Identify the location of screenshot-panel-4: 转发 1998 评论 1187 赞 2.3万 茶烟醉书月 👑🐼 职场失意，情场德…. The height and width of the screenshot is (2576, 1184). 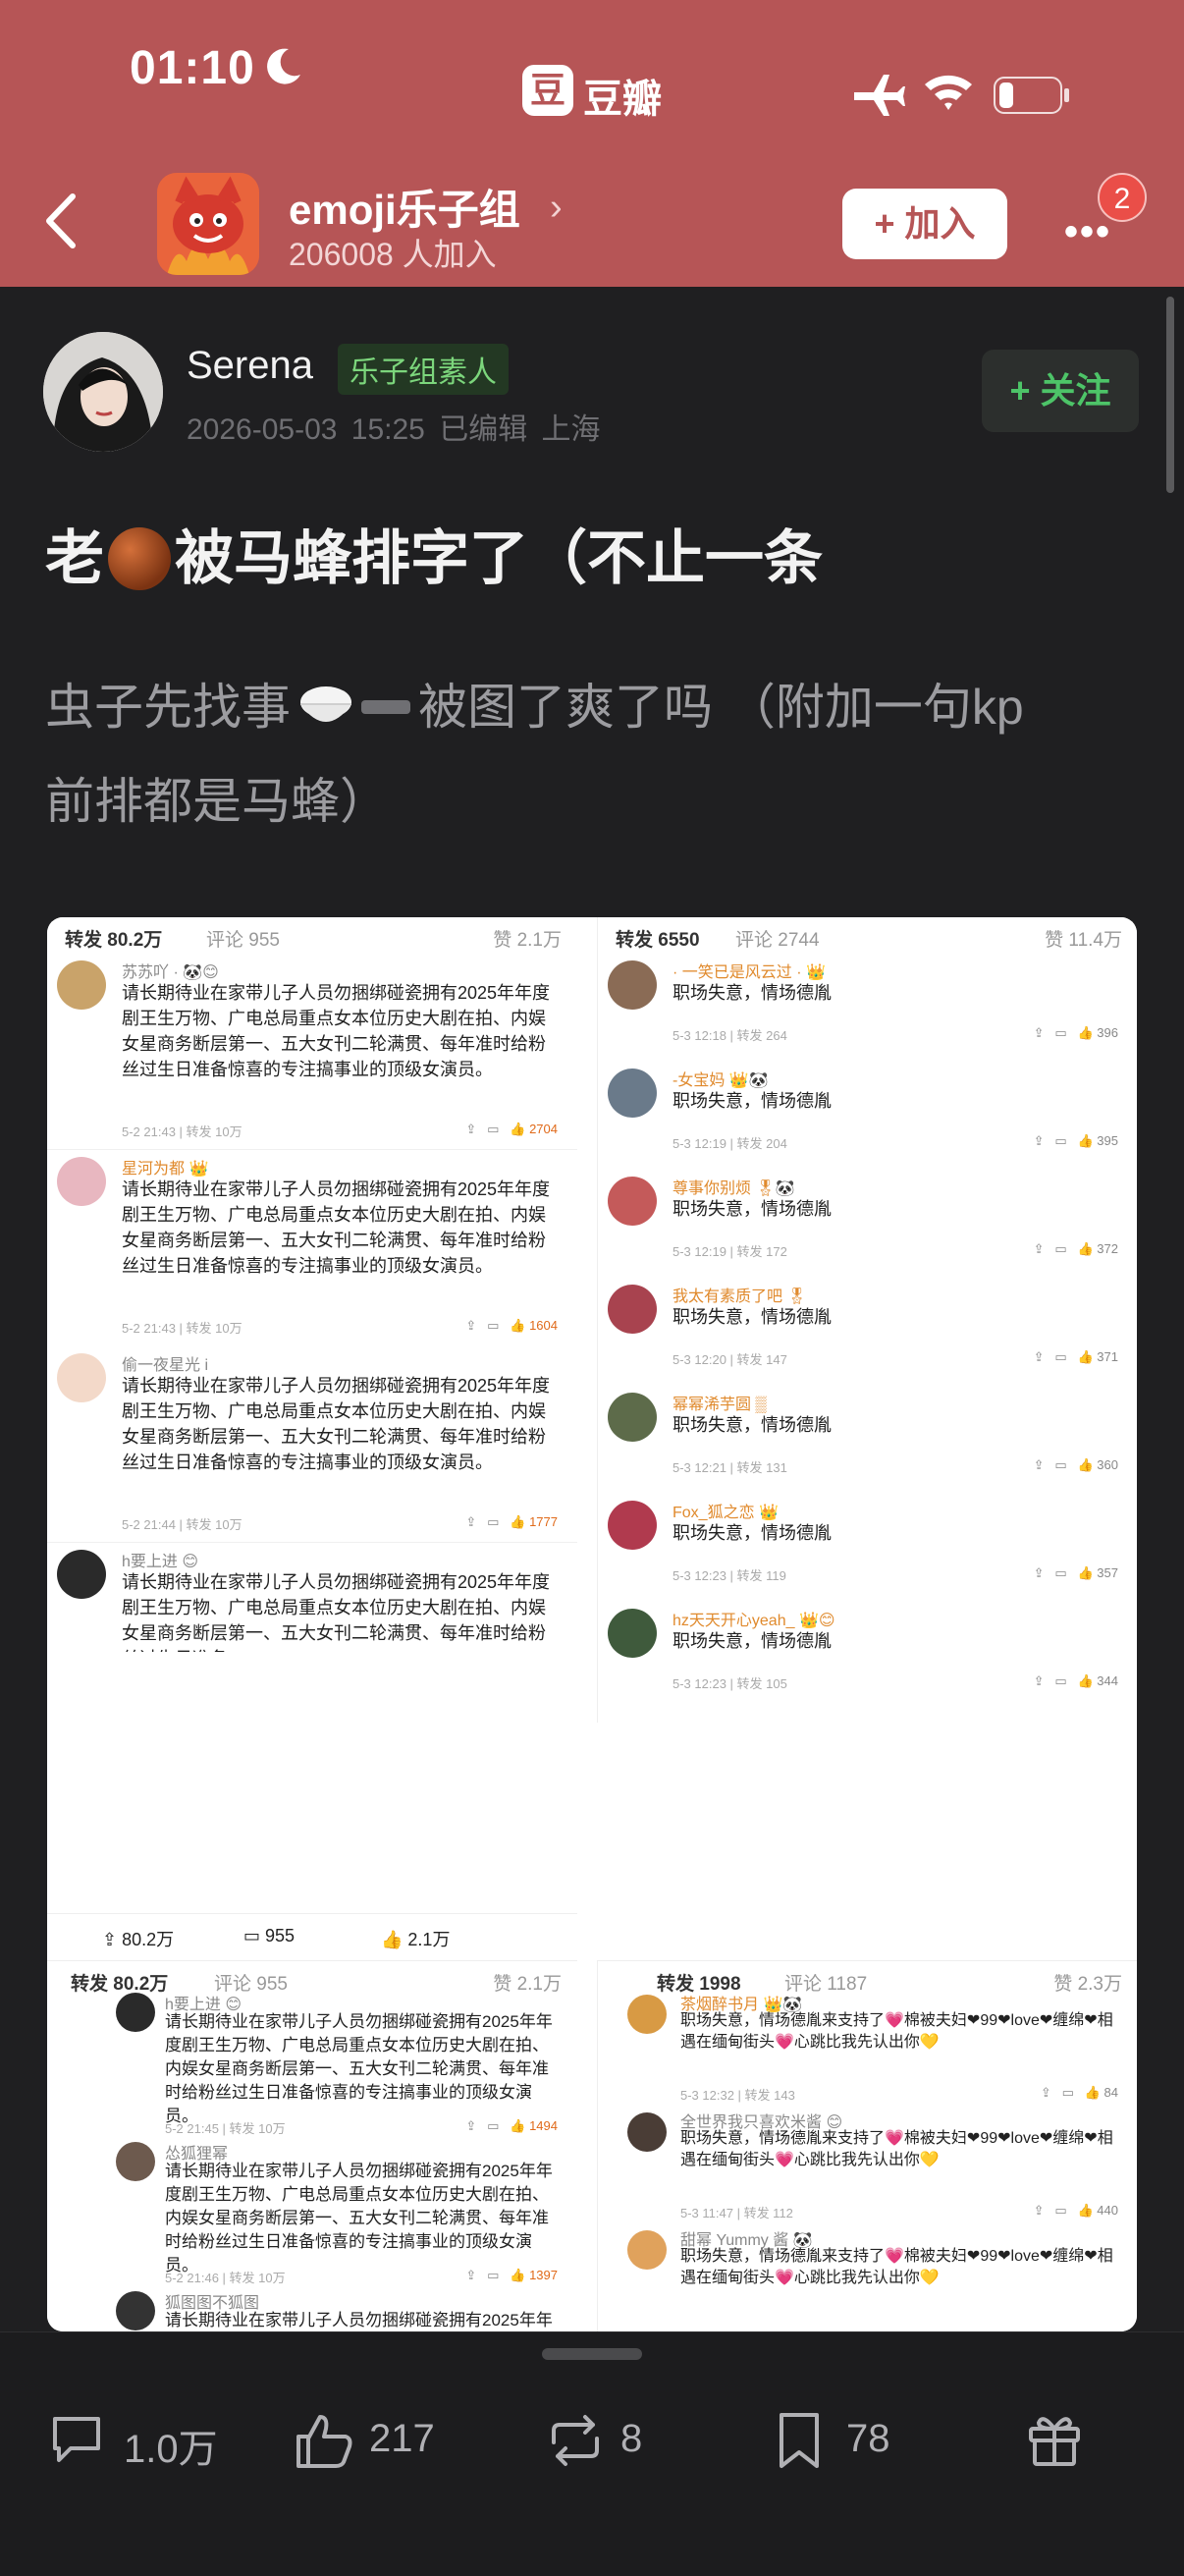
(867, 2145).